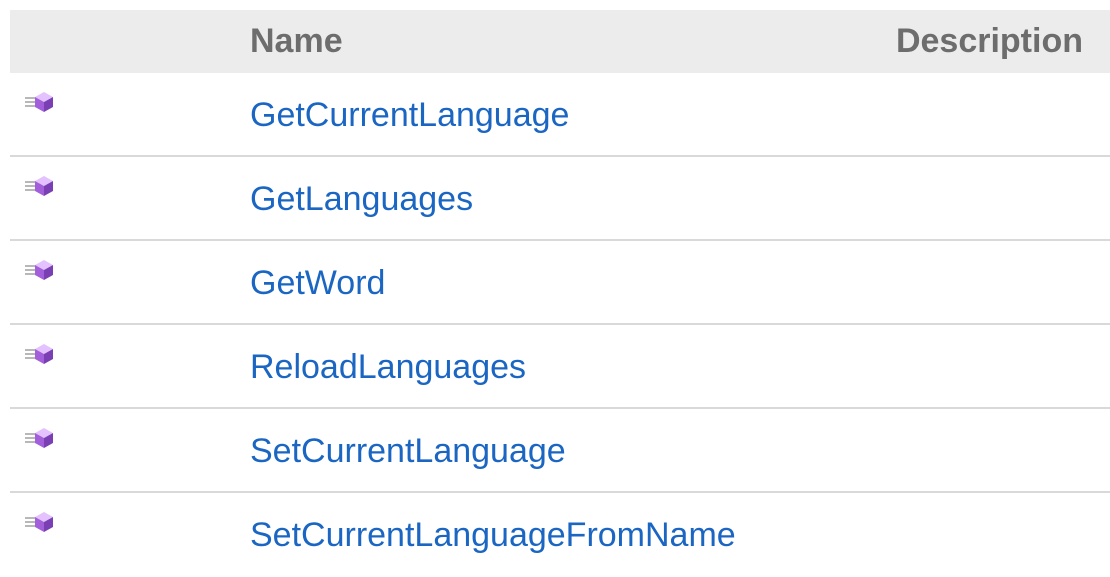 This screenshot has height=577, width=1110. Describe the element at coordinates (317, 283) in the screenshot. I see `method-link-getword: GetWord` at that location.